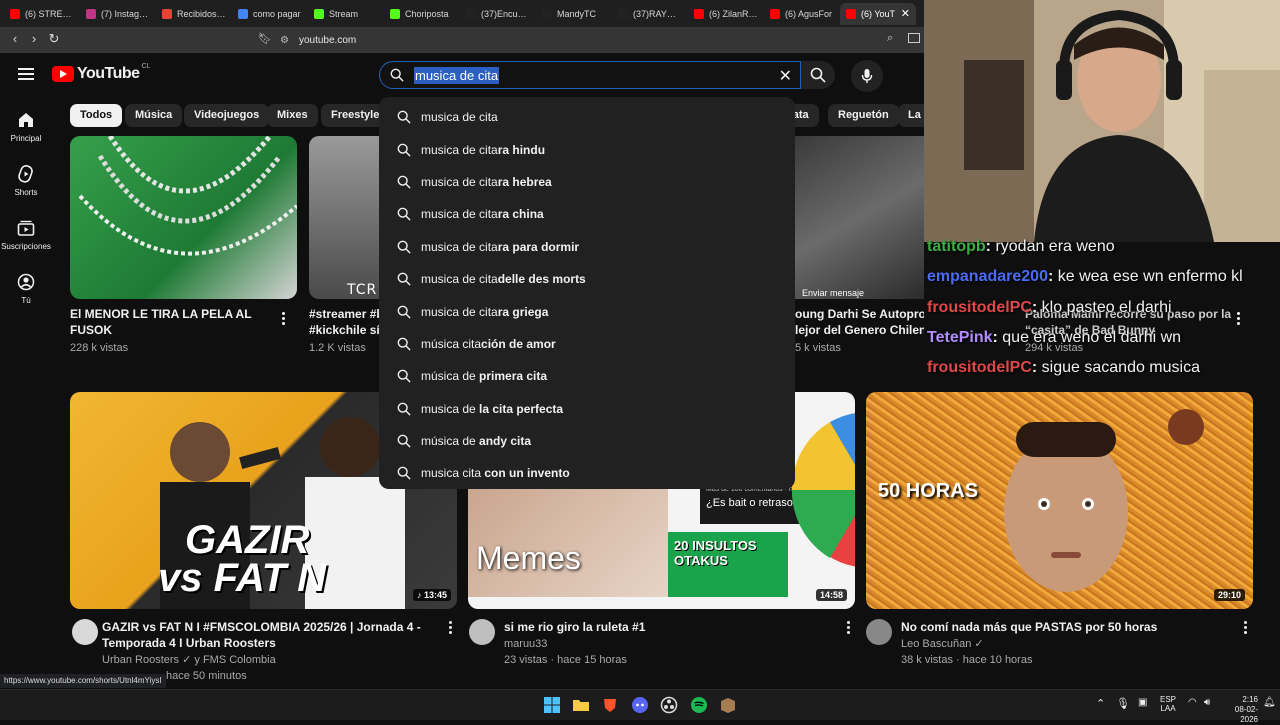 The image size is (1280, 725). What do you see at coordinates (498, 14) in the screenshot?
I see `browser-tab: (37)Encuent` at bounding box center [498, 14].